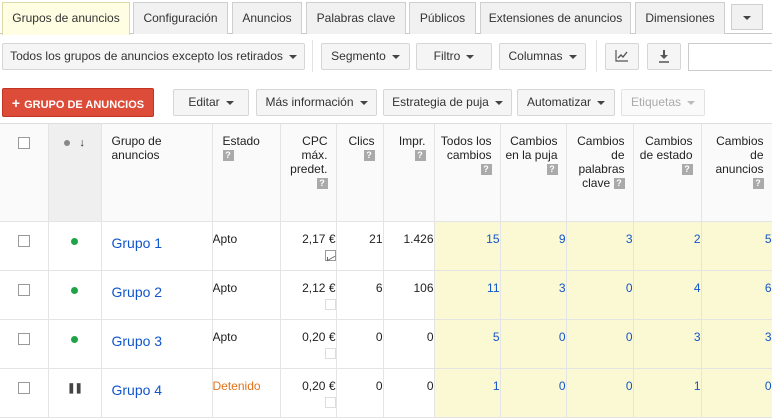  Describe the element at coordinates (16, 103) in the screenshot. I see `plus-icon: +` at that location.